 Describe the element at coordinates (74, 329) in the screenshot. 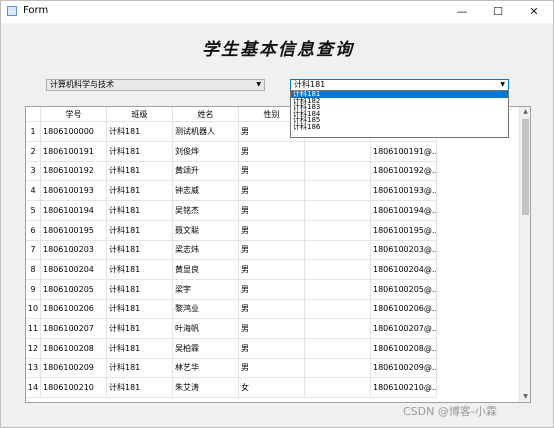

I see `table-cell: 1806100207` at that location.